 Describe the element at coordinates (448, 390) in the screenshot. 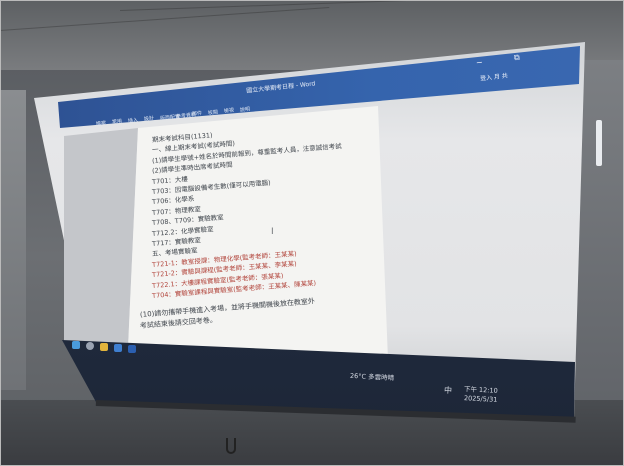

I see `ime-indicator: 中` at that location.